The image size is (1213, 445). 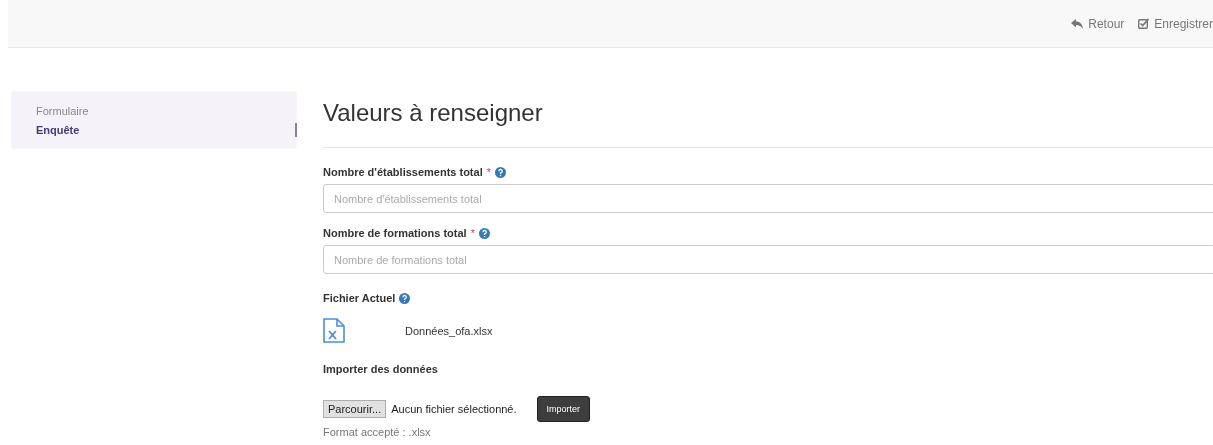 What do you see at coordinates (377, 432) in the screenshot?
I see `format-hint: Format accepté : .xlsx` at bounding box center [377, 432].